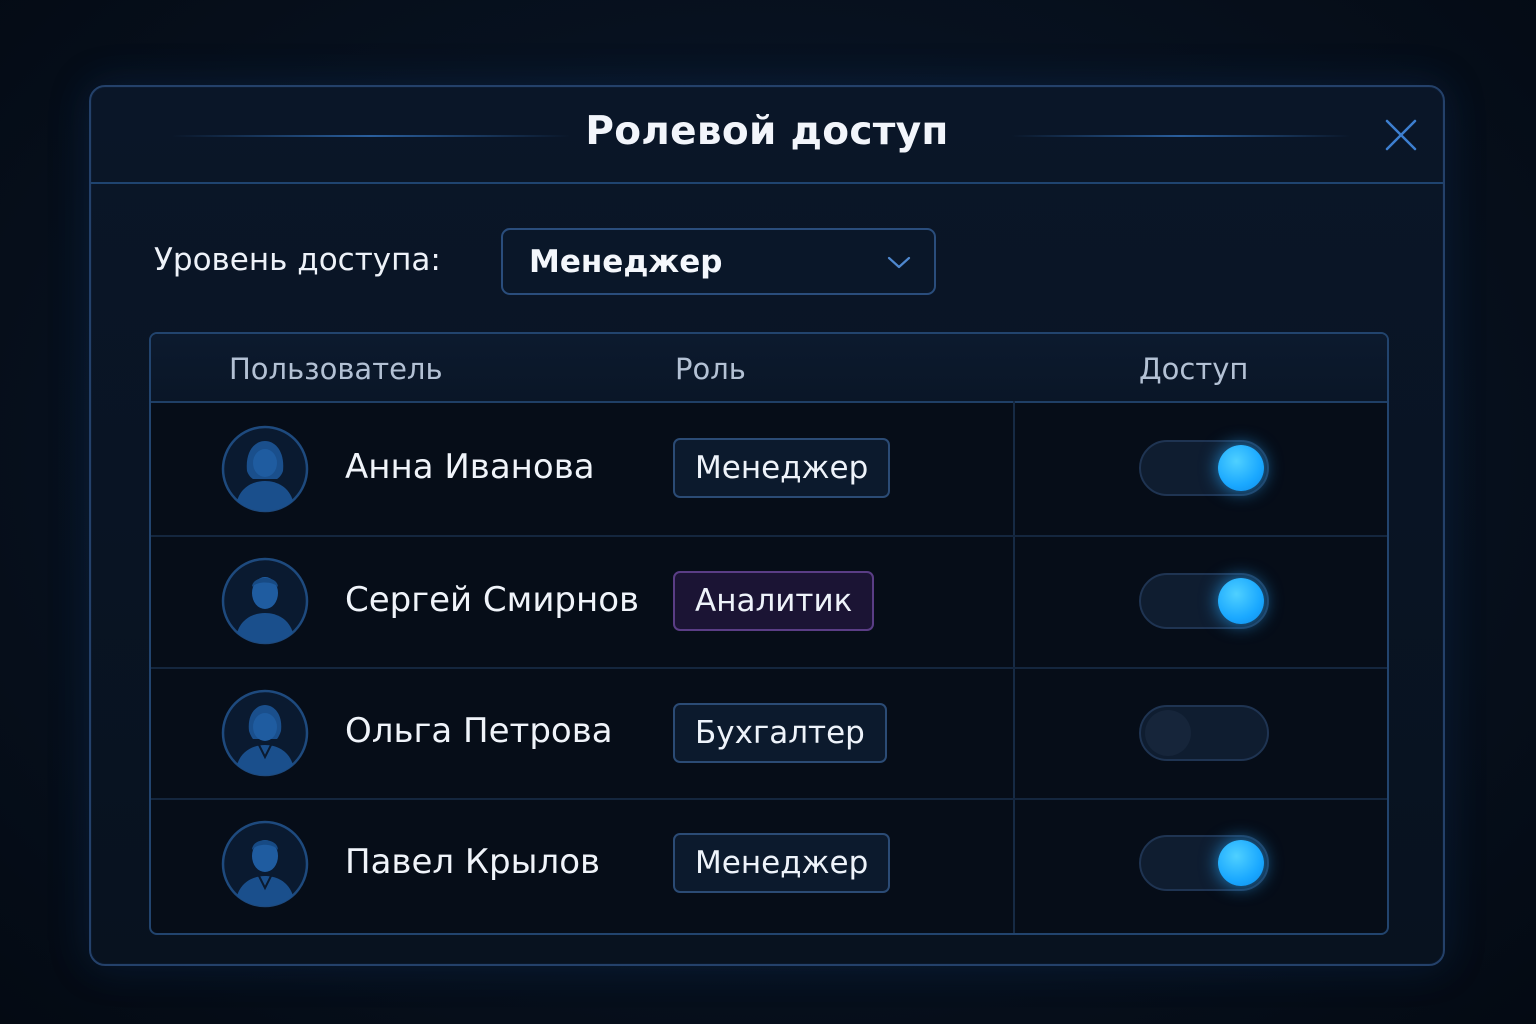 Image resolution: width=1536 pixels, height=1024 pixels. I want to click on access-level-label: Уровень доступа:, so click(297, 260).